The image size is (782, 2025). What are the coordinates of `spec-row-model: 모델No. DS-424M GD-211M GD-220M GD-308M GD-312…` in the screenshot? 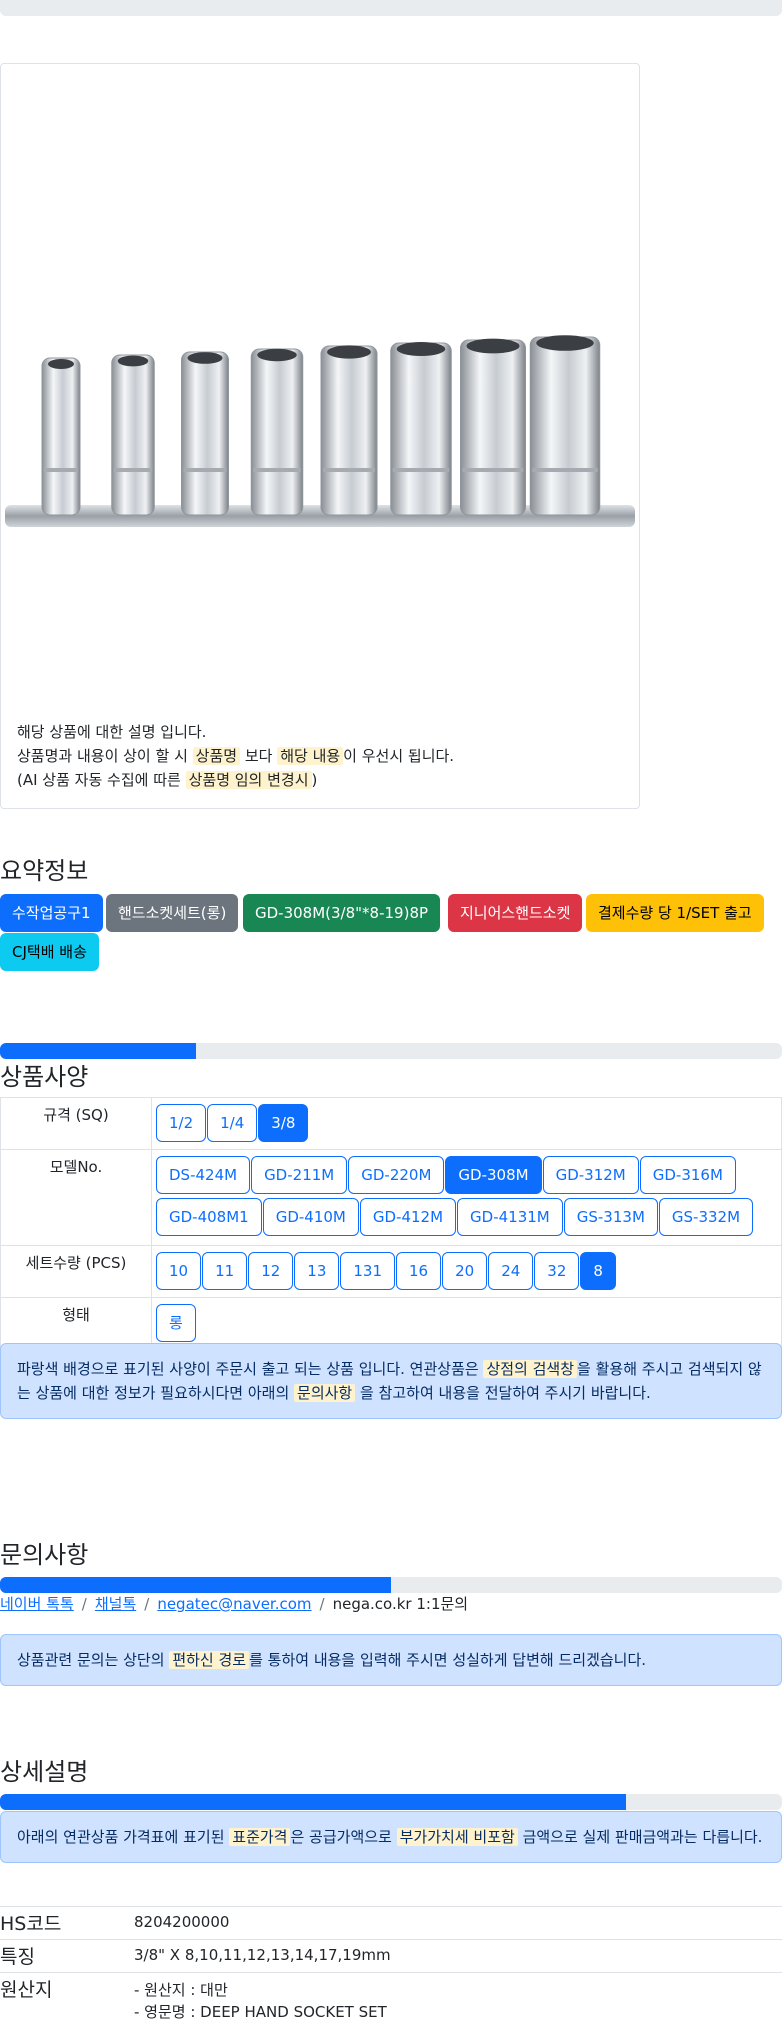 It's located at (391, 1197).